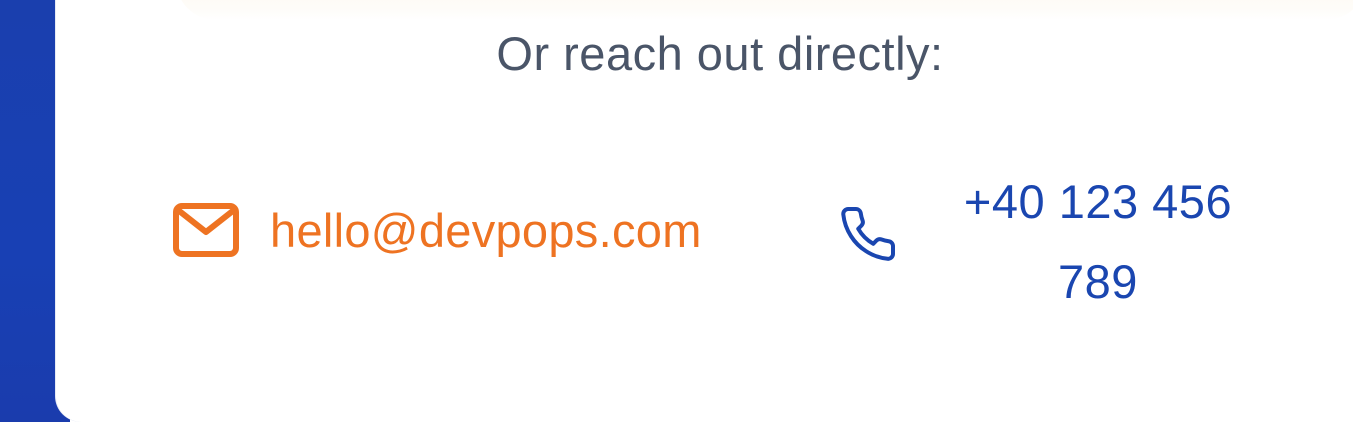 This screenshot has width=1353, height=422. I want to click on phone-icon, so click(868, 234).